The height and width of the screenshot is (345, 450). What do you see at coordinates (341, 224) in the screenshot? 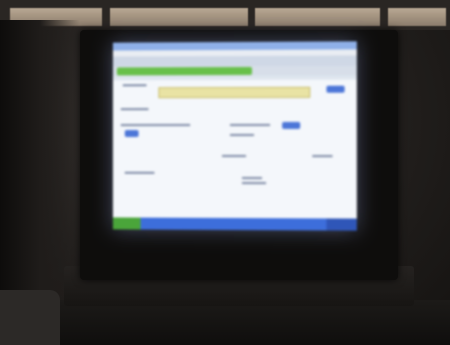
I see `system-tray` at bounding box center [341, 224].